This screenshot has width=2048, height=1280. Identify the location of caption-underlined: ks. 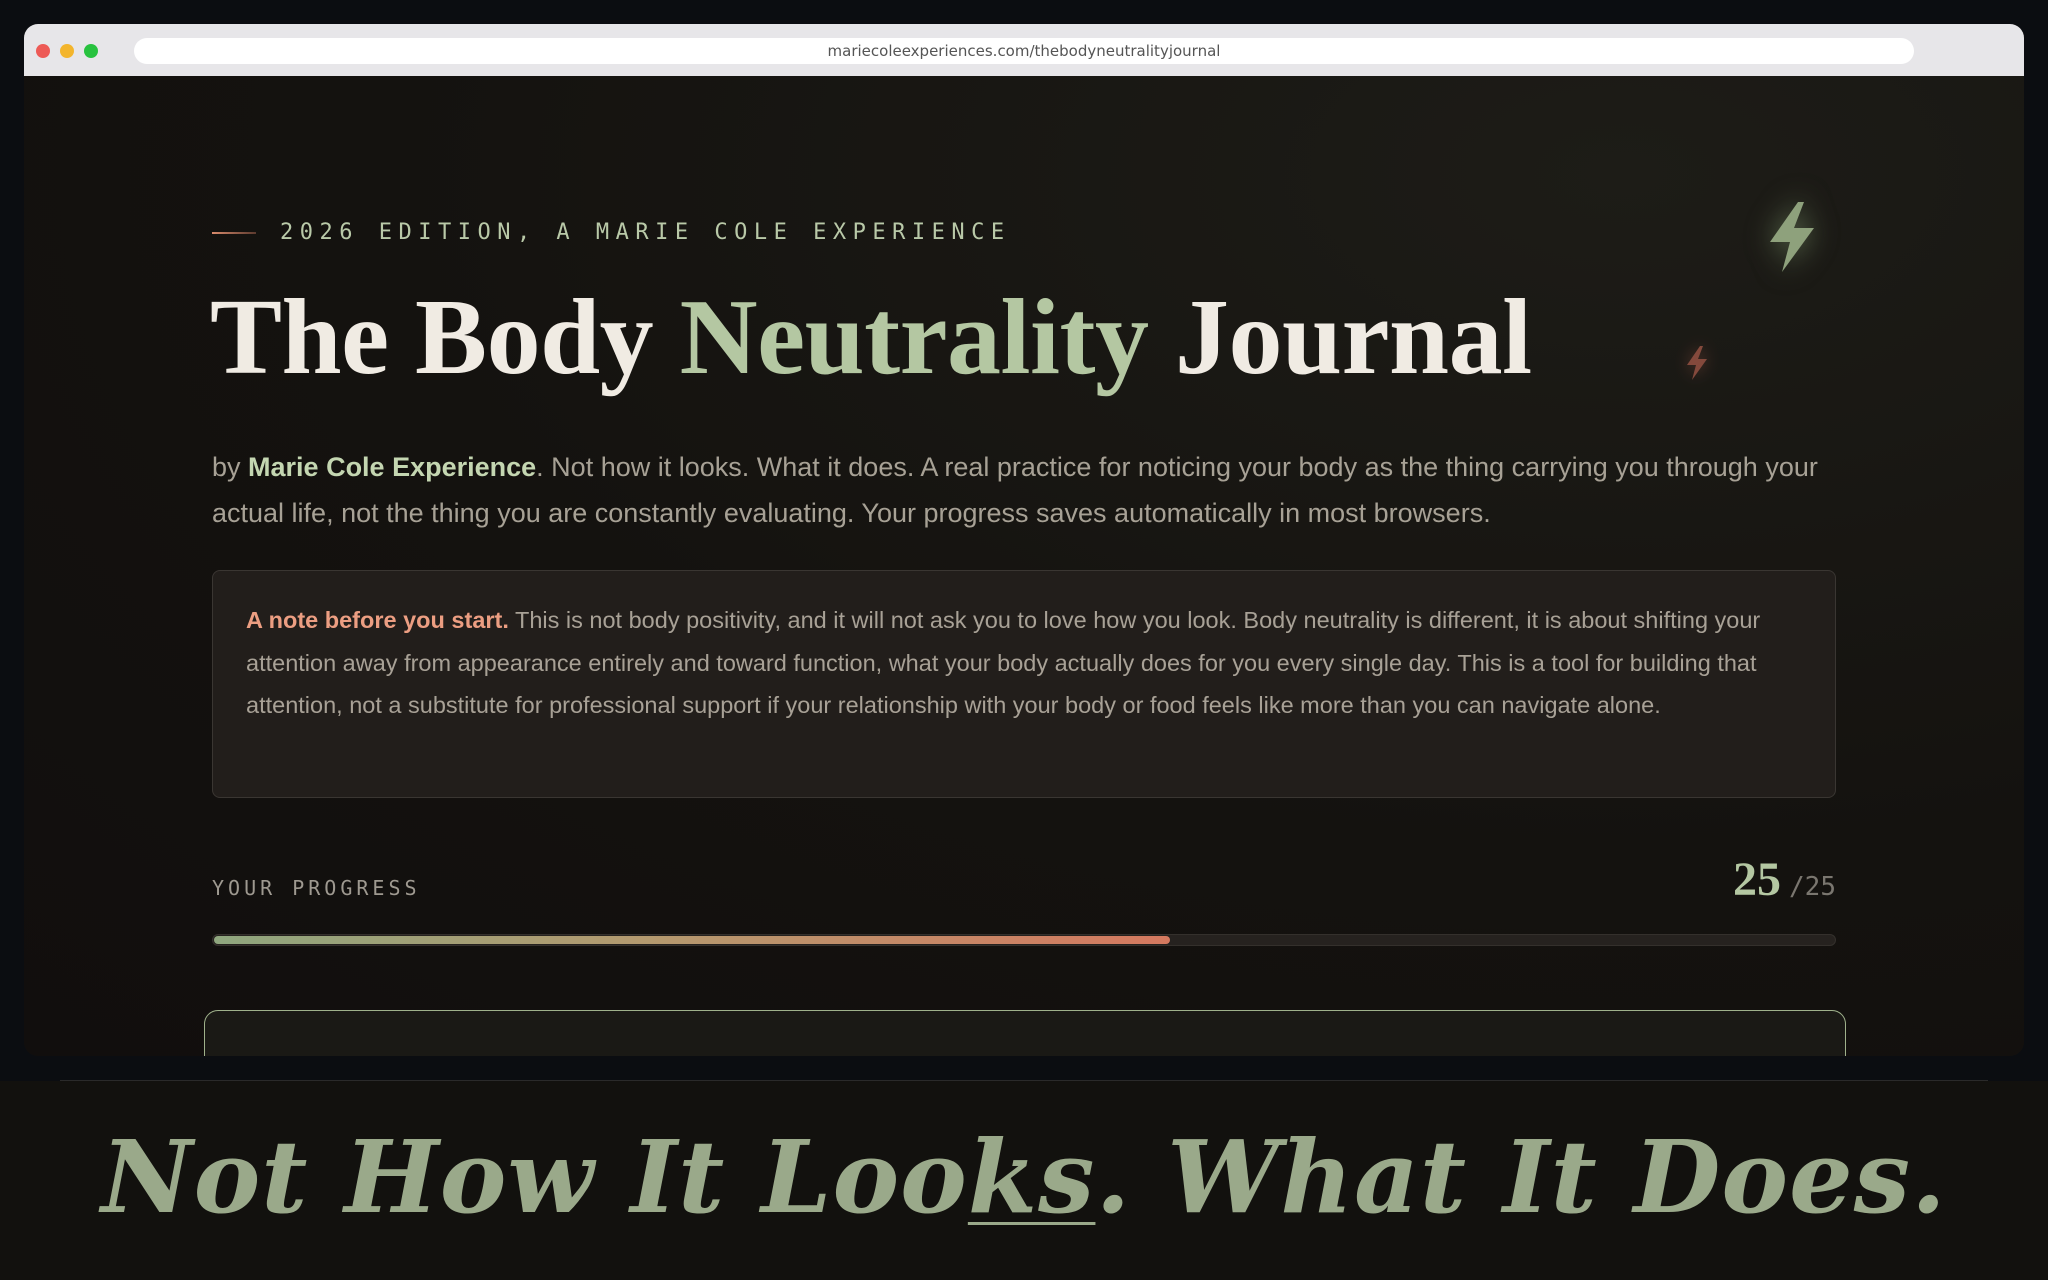
(1031, 1177).